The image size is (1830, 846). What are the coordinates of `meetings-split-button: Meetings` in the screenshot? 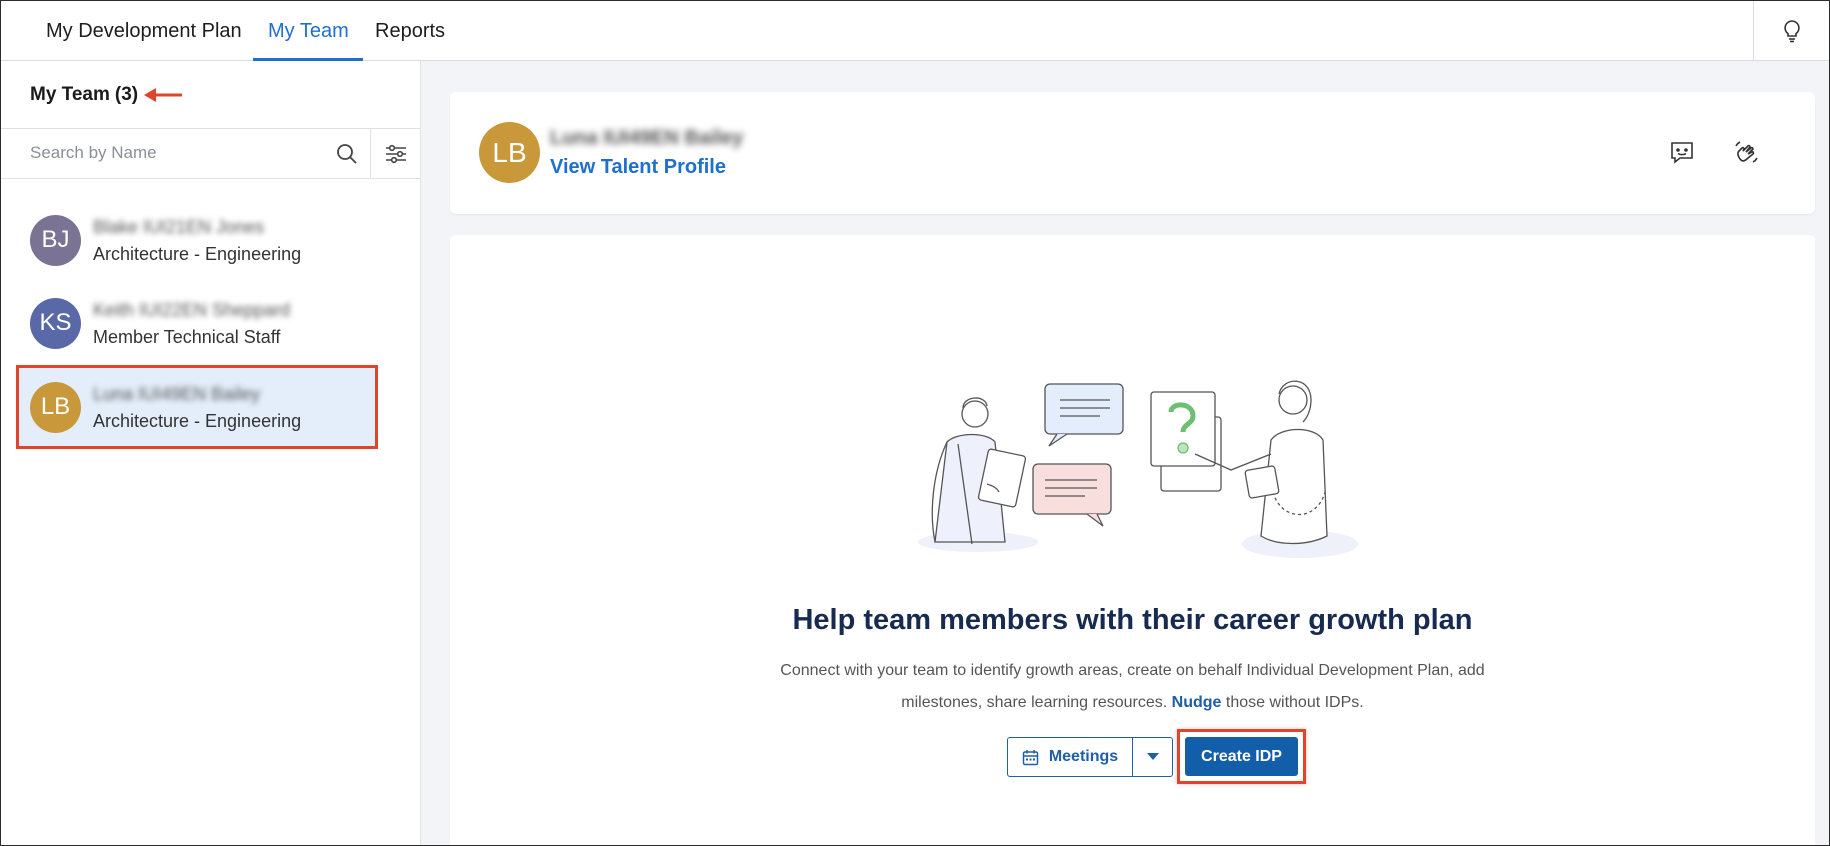 It's located at (1090, 758).